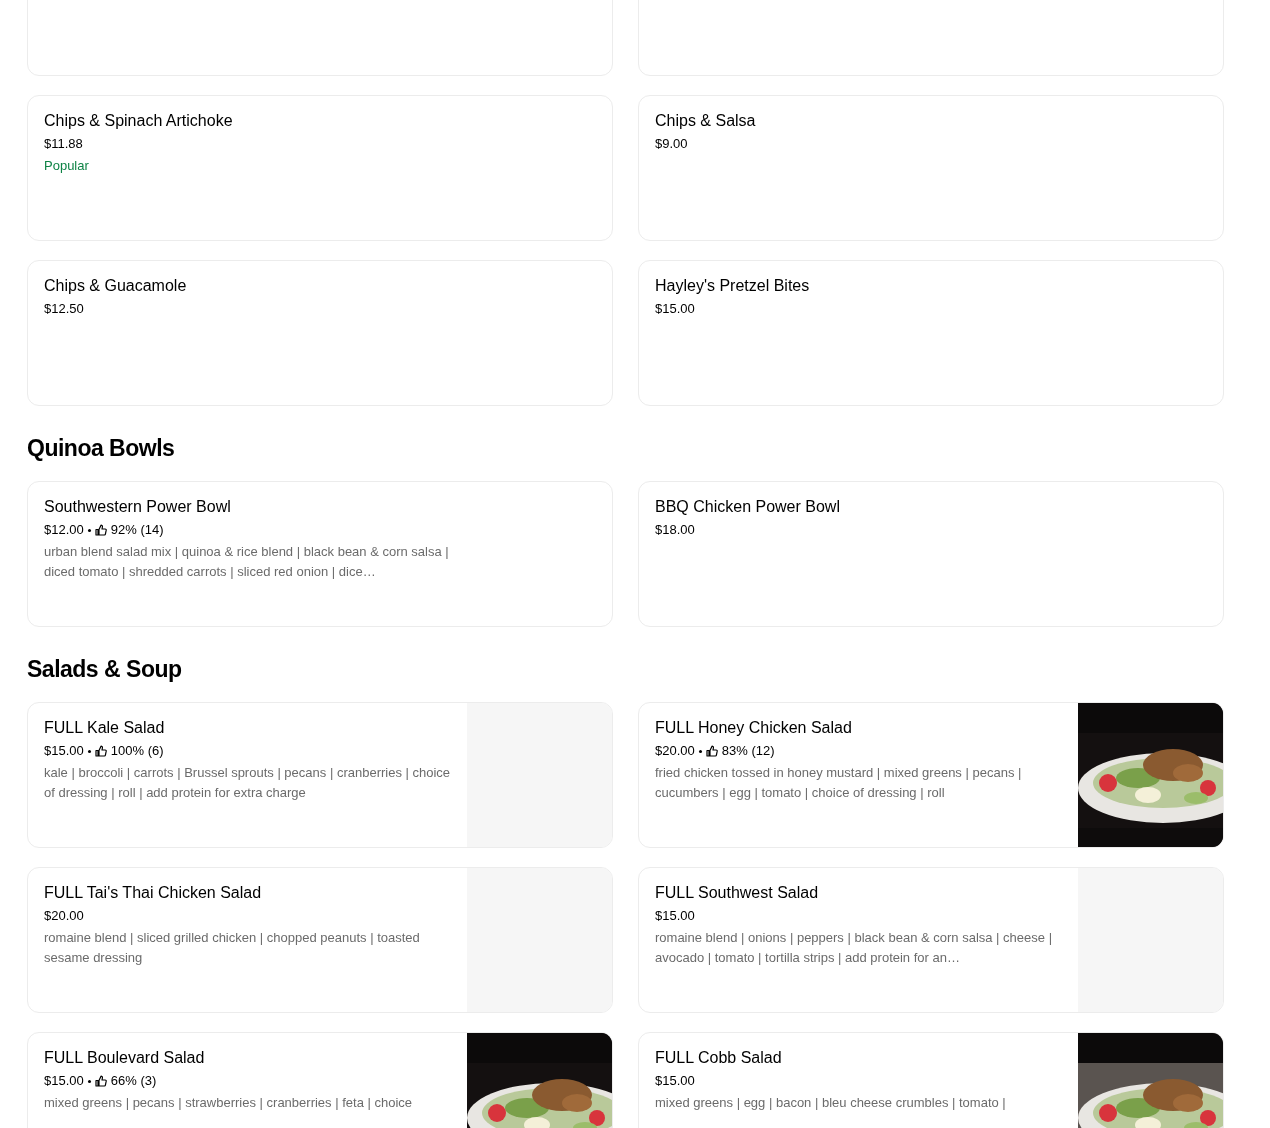  I want to click on item-name: FULL Honey Chicken Salad, so click(754, 728).